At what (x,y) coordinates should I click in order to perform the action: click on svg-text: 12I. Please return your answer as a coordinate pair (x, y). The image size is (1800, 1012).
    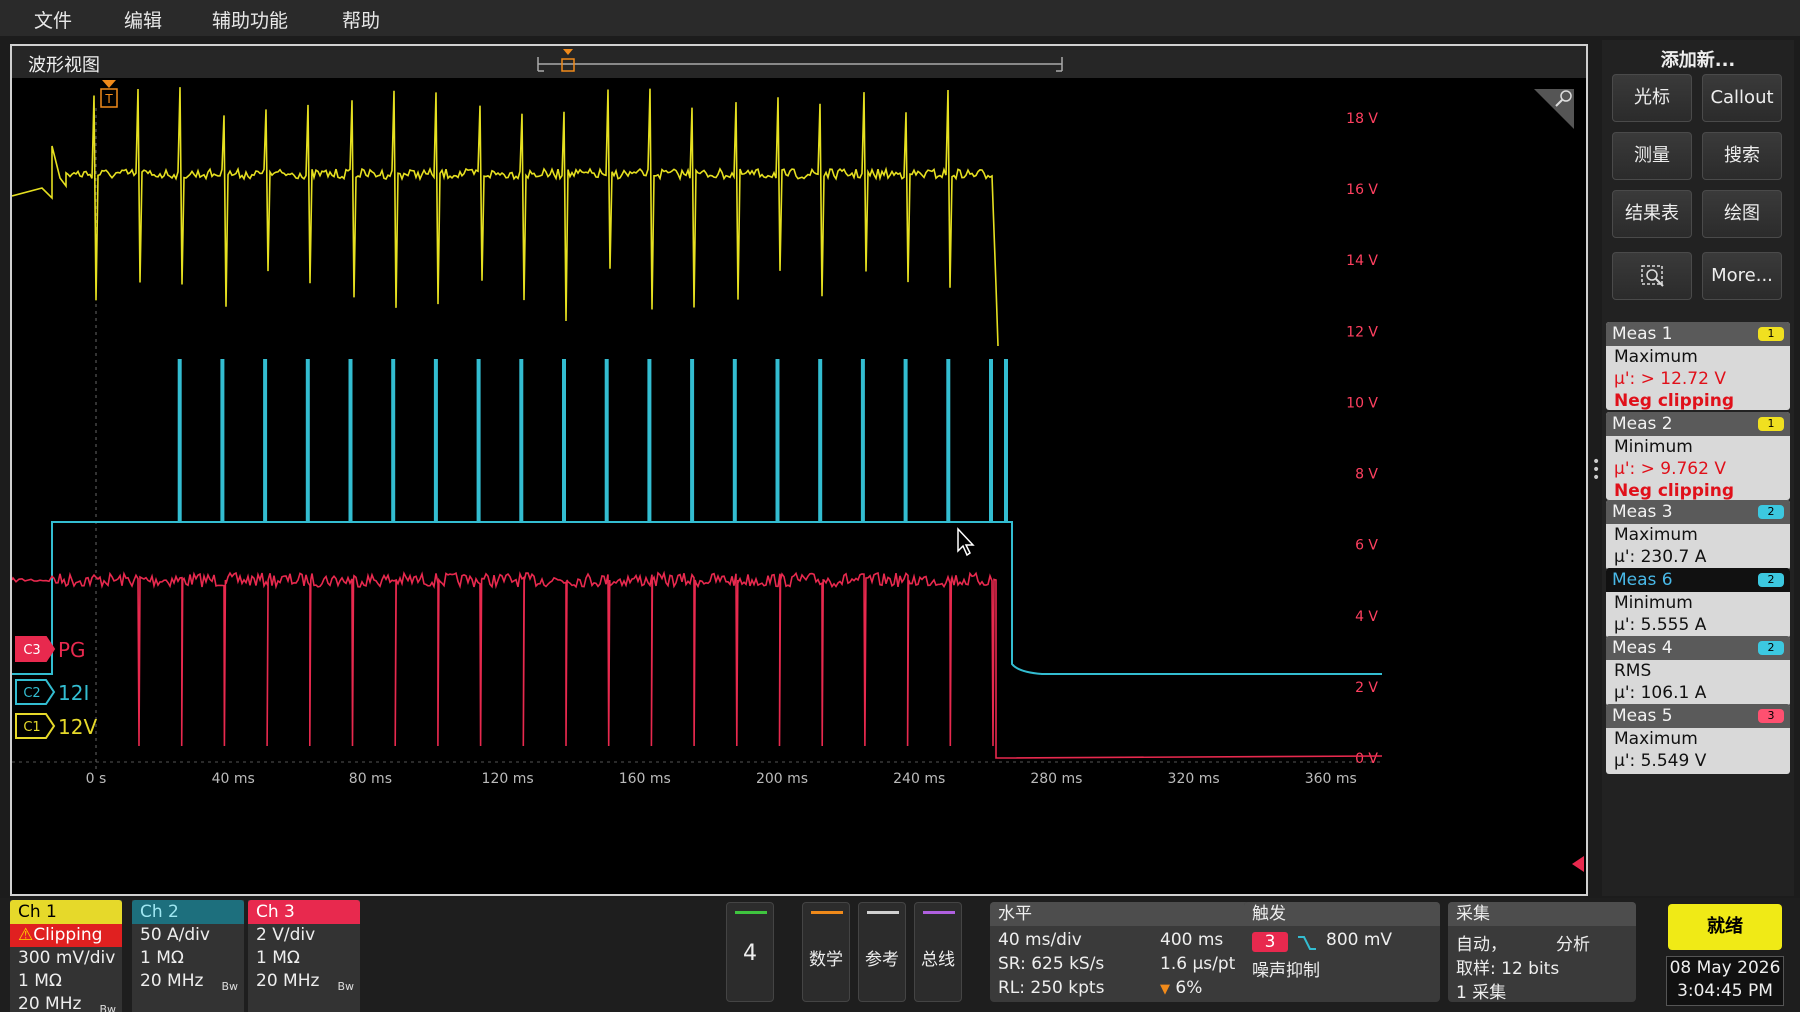
    Looking at the image, I should click on (73, 693).